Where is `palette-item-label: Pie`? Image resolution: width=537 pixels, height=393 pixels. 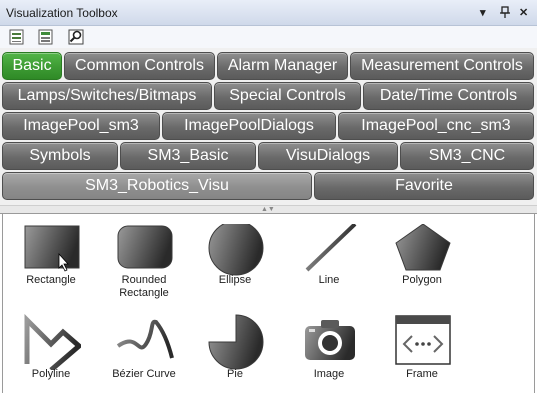 palette-item-label: Pie is located at coordinates (235, 374).